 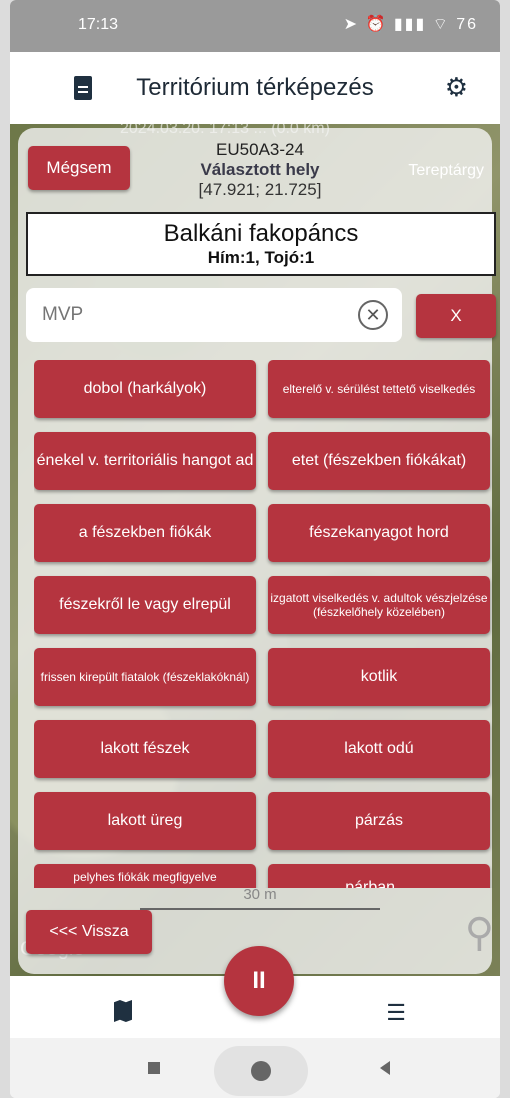 What do you see at coordinates (145, 749) in the screenshot?
I see `behavior-button: lakott fészek` at bounding box center [145, 749].